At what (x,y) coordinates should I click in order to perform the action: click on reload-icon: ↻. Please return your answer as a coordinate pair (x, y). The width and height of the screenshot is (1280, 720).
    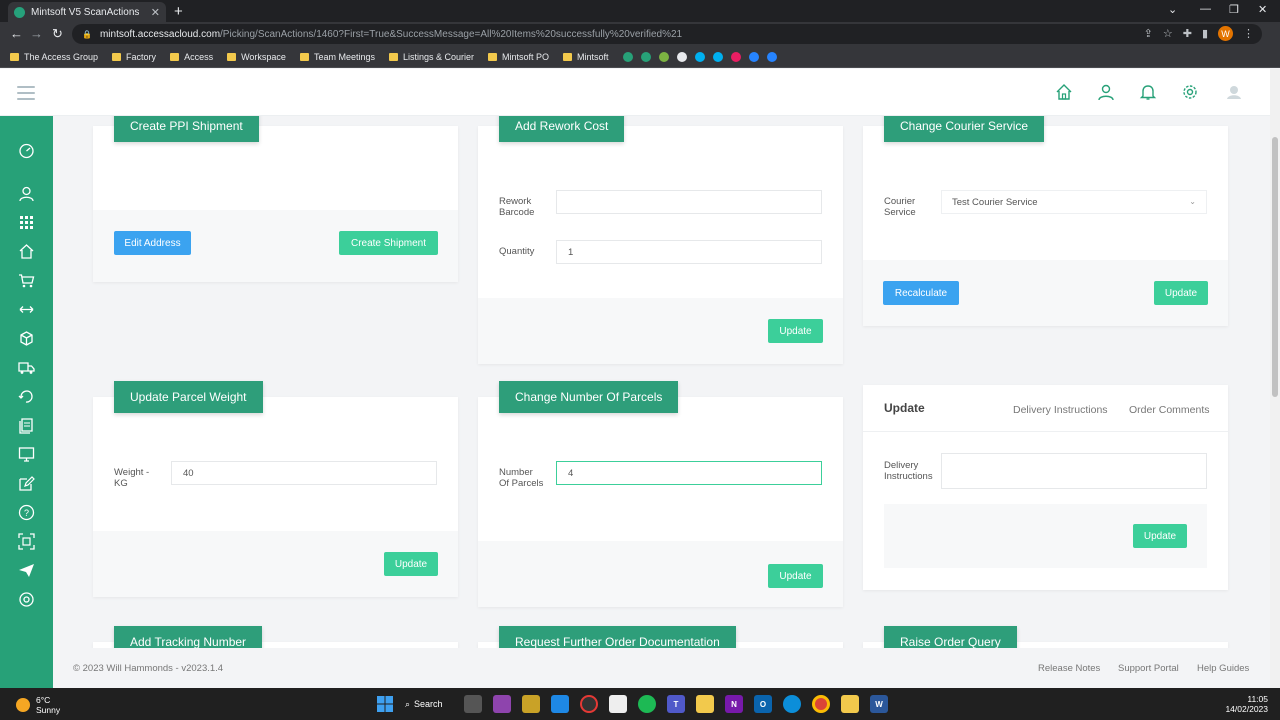
    Looking at the image, I should click on (57, 34).